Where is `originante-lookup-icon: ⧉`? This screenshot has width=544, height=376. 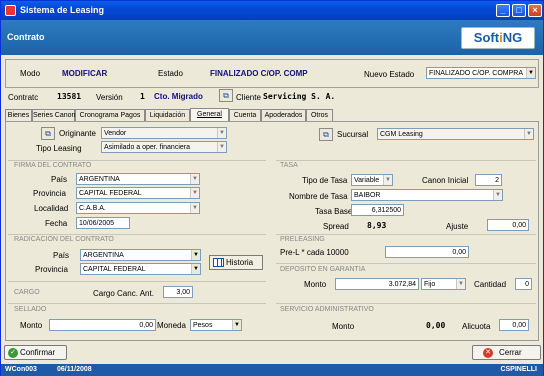
originante-lookup-icon: ⧉ is located at coordinates (48, 133).